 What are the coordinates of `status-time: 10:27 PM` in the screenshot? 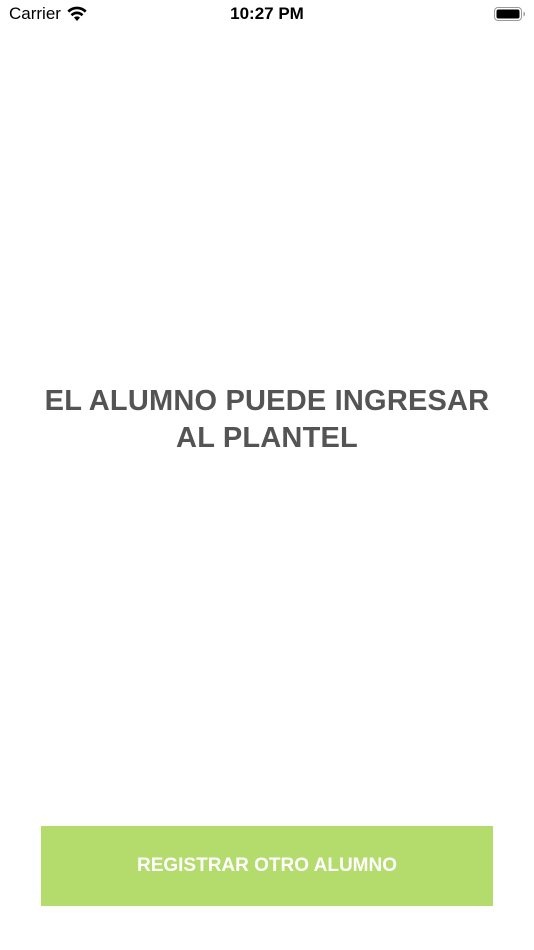 It's located at (267, 13).